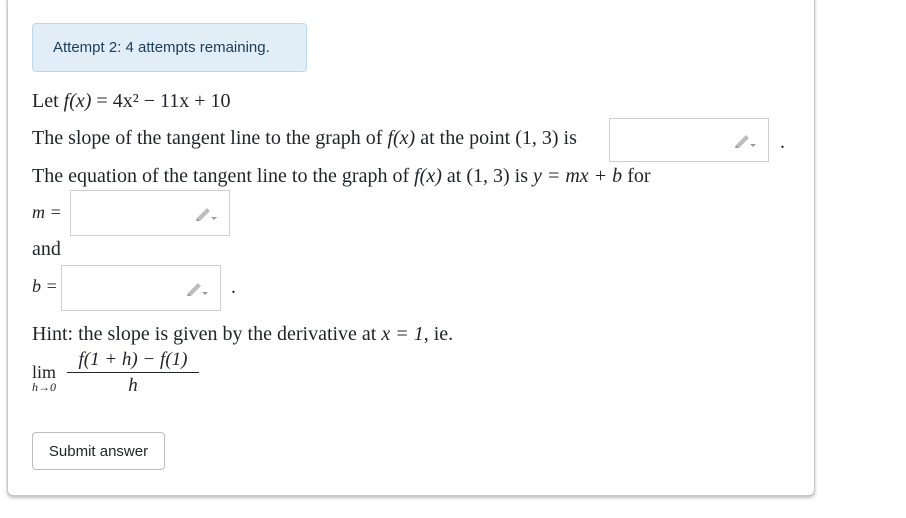 The image size is (906, 518). I want to click on slope-question-fx: f(x), so click(401, 138).